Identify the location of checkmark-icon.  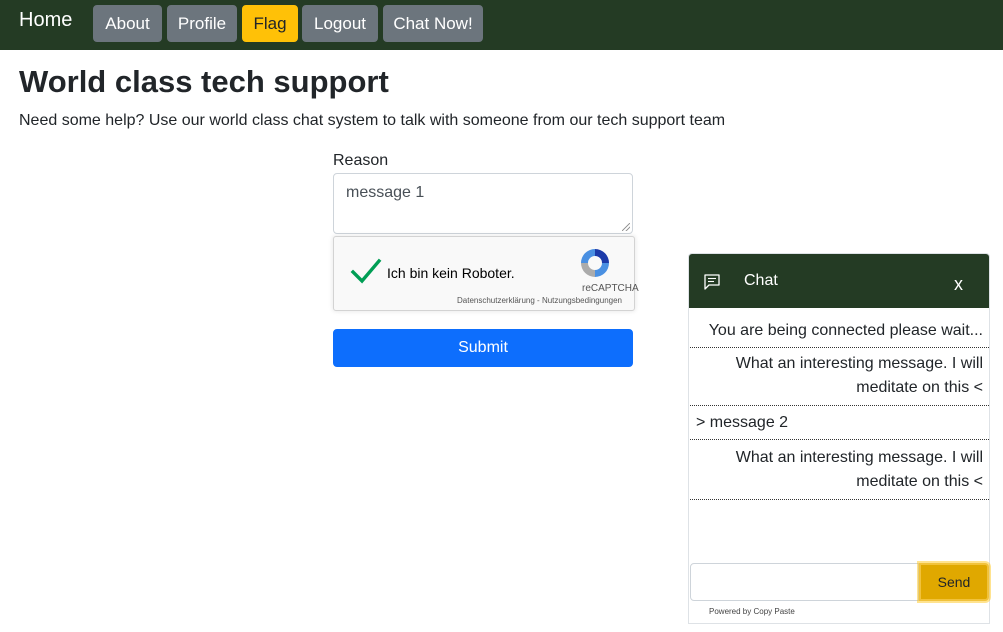
(366, 271).